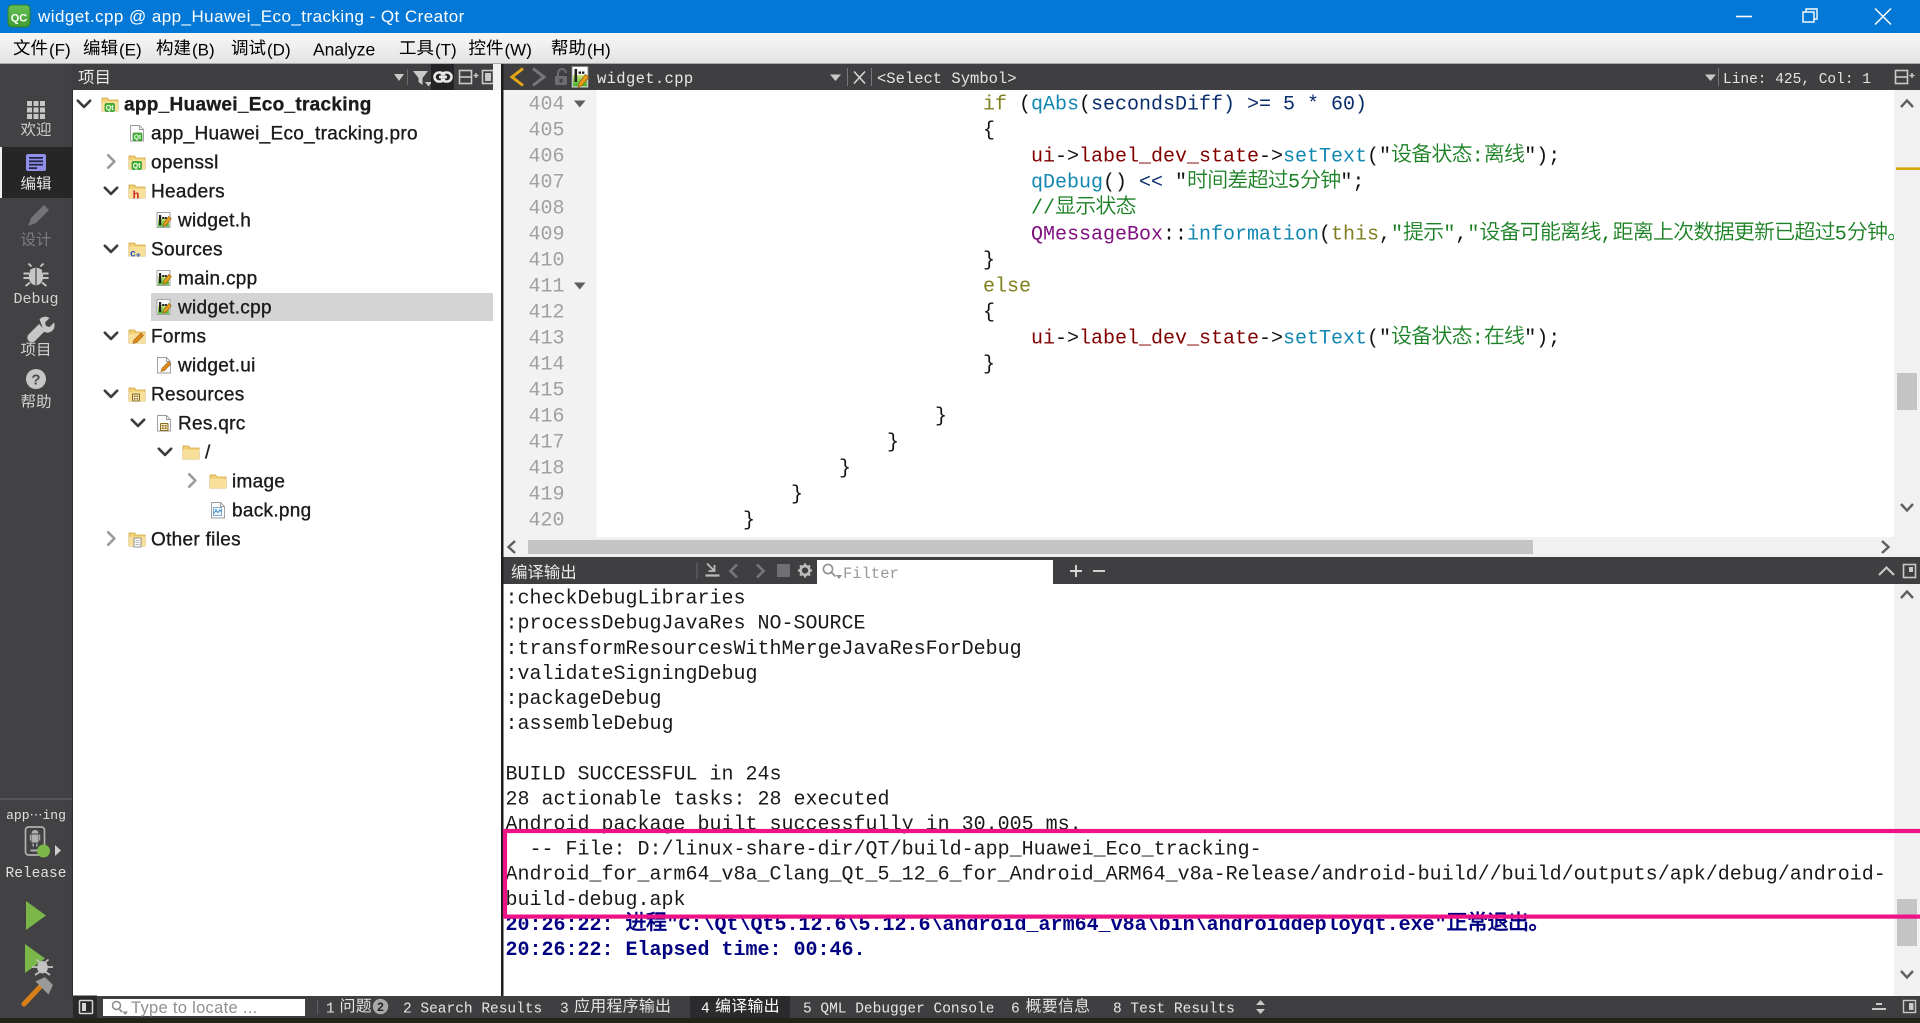  Describe the element at coordinates (568, 1010) in the screenshot. I see `svg-text: 3` at that location.